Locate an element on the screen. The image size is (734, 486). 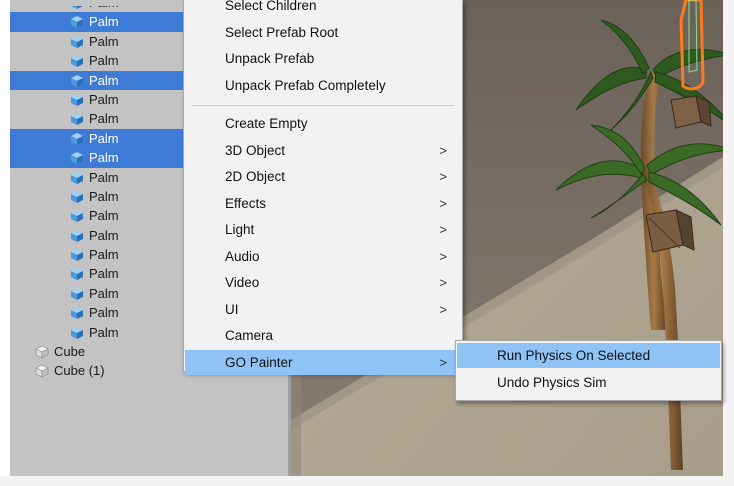
menu-item-go-painter: GO Painter > is located at coordinates (323, 362).